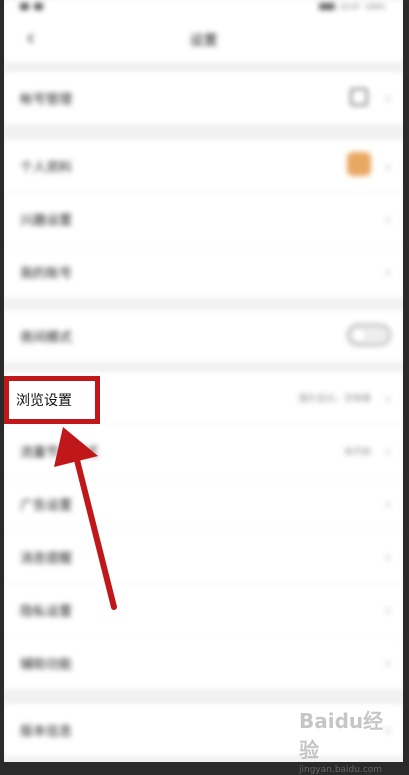  I want to click on row-label: 流量节省模式, so click(59, 453).